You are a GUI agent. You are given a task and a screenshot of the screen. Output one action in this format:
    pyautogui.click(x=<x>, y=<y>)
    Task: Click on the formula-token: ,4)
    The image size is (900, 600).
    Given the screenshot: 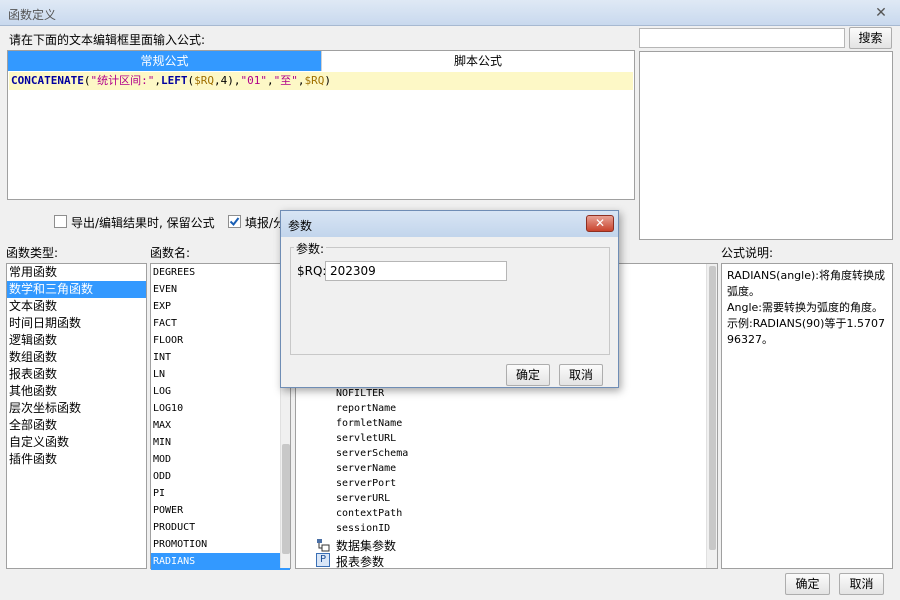 What is the action you would take?
    pyautogui.click(x=223, y=80)
    